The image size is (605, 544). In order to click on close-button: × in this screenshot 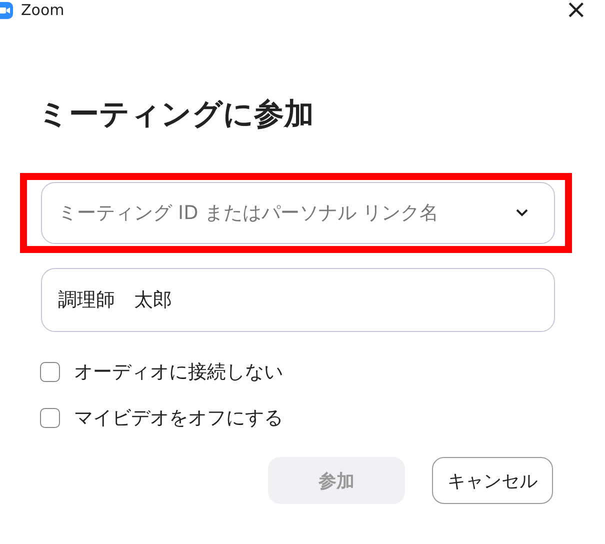, I will do `click(576, 10)`.